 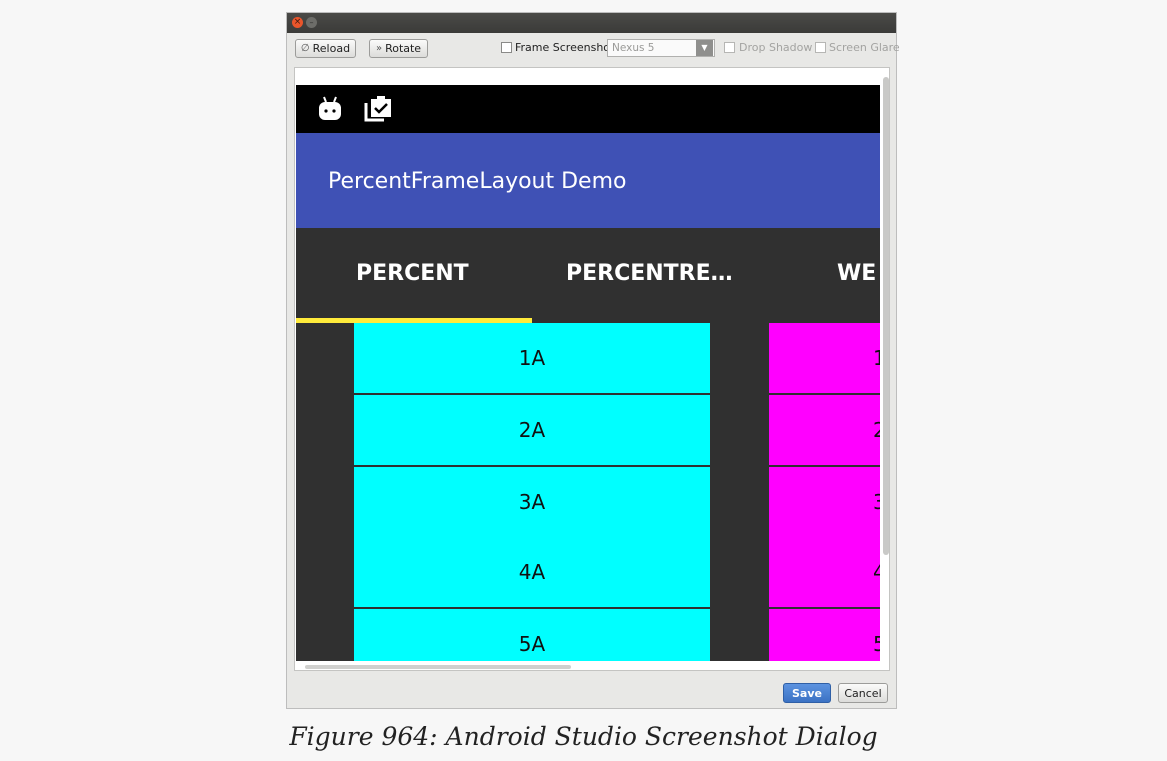 I want to click on clipboard-check-icon, so click(x=377, y=109).